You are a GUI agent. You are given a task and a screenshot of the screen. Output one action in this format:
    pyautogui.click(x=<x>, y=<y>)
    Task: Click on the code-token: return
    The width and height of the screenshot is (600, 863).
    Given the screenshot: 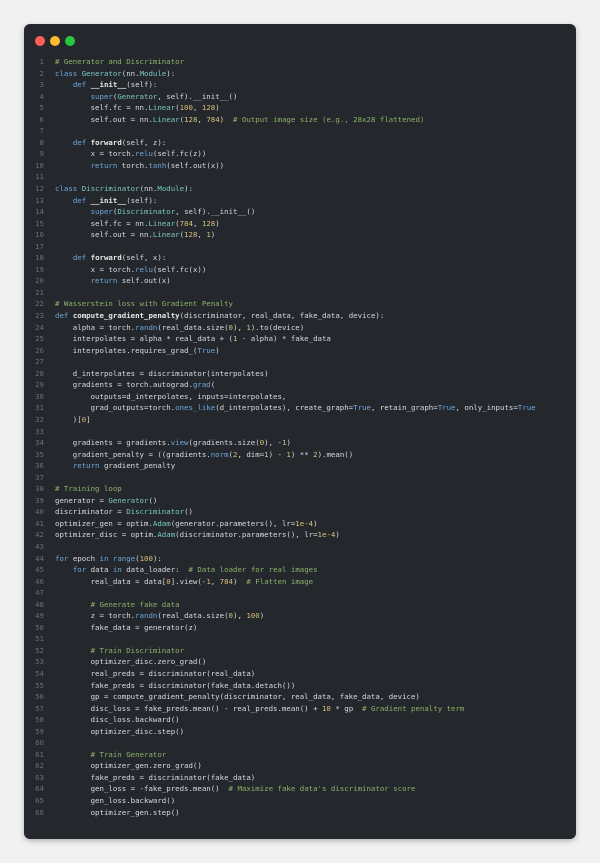 What is the action you would take?
    pyautogui.click(x=106, y=281)
    